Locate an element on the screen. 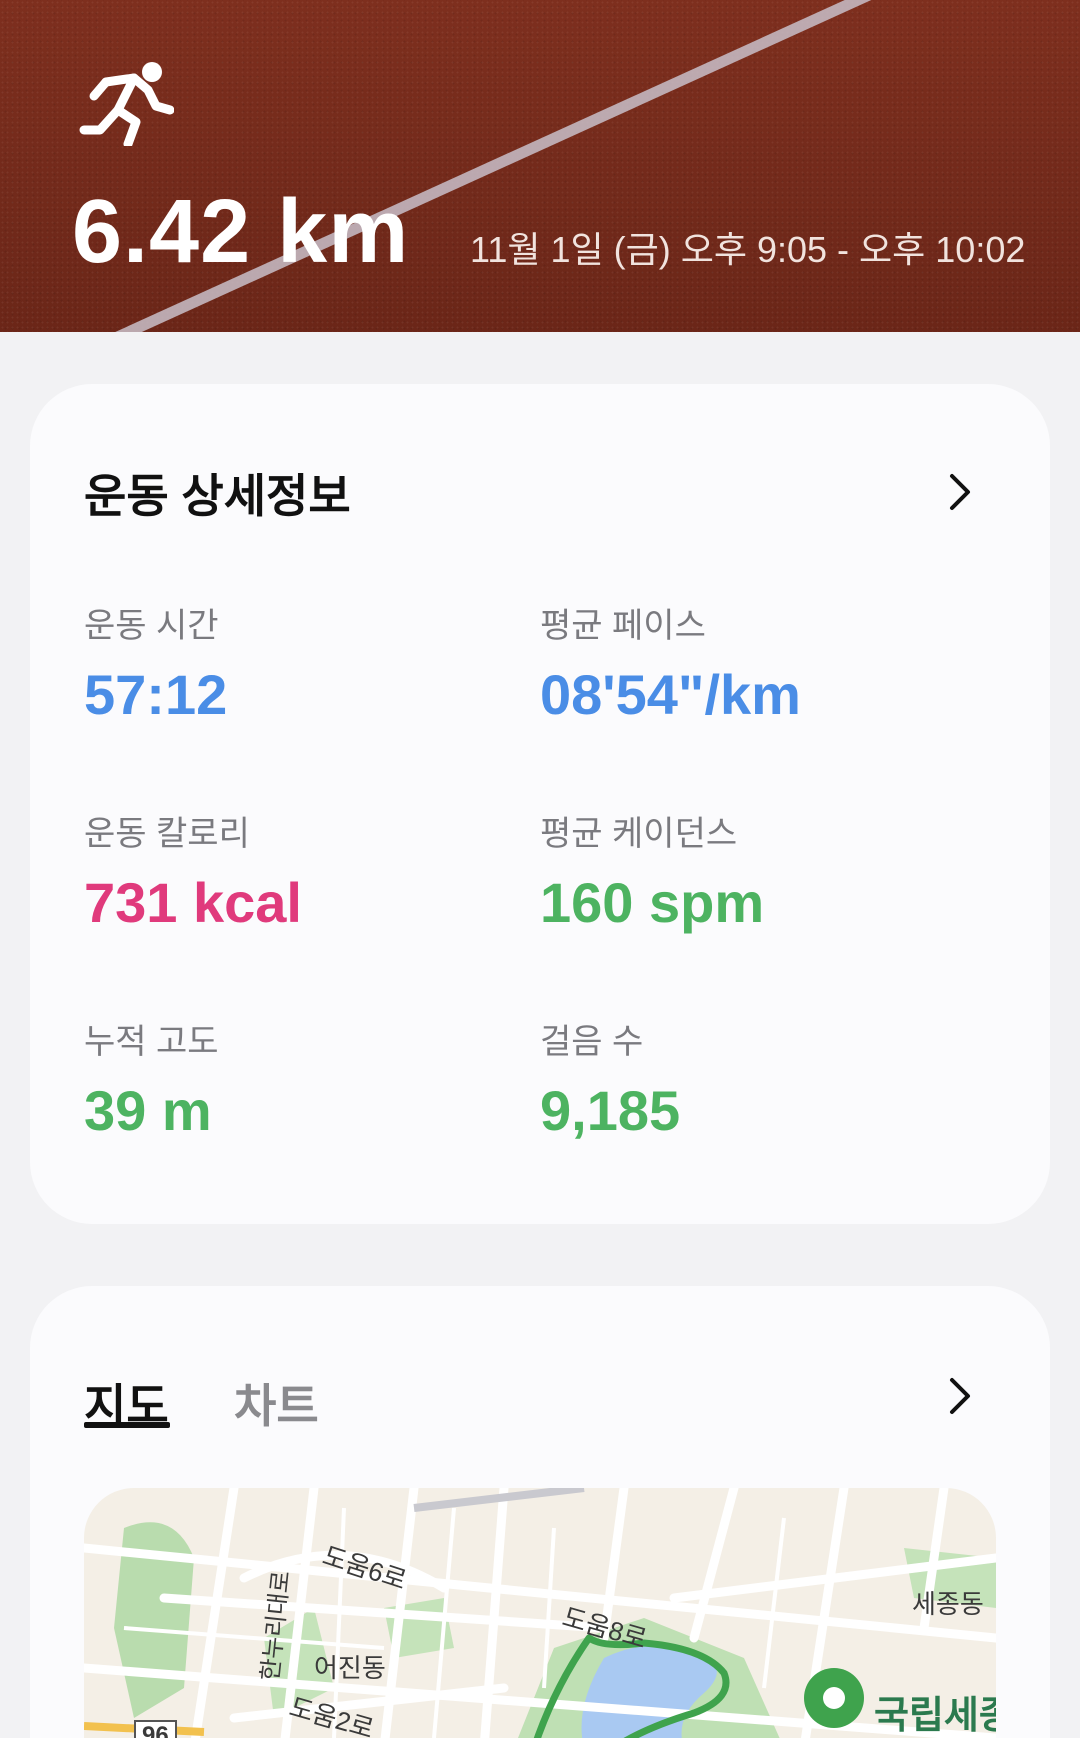 The image size is (1080, 1738). distance-value: 6.42 km is located at coordinates (241, 232).